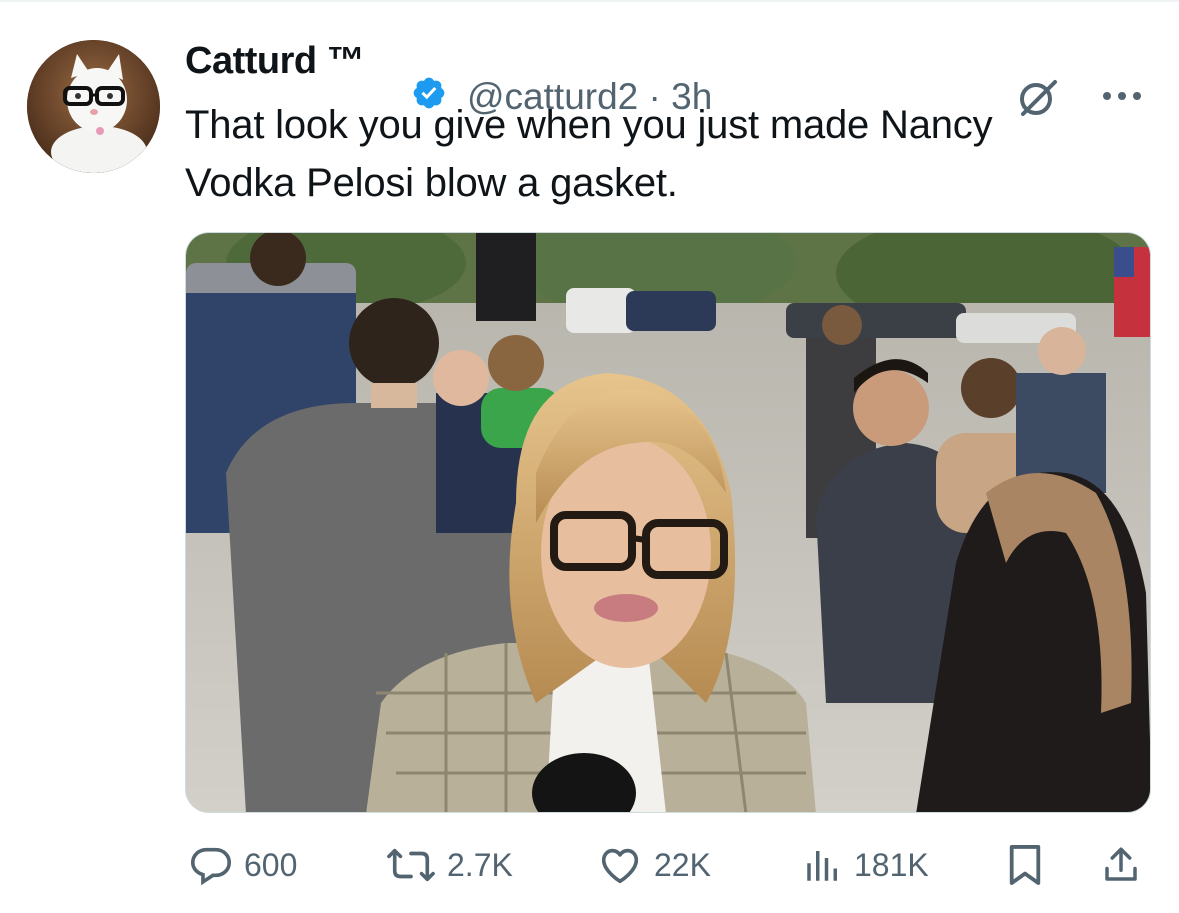 The width and height of the screenshot is (1179, 913). What do you see at coordinates (589, 865) in the screenshot?
I see `action-bar: 600 2.7K 22K 181K` at bounding box center [589, 865].